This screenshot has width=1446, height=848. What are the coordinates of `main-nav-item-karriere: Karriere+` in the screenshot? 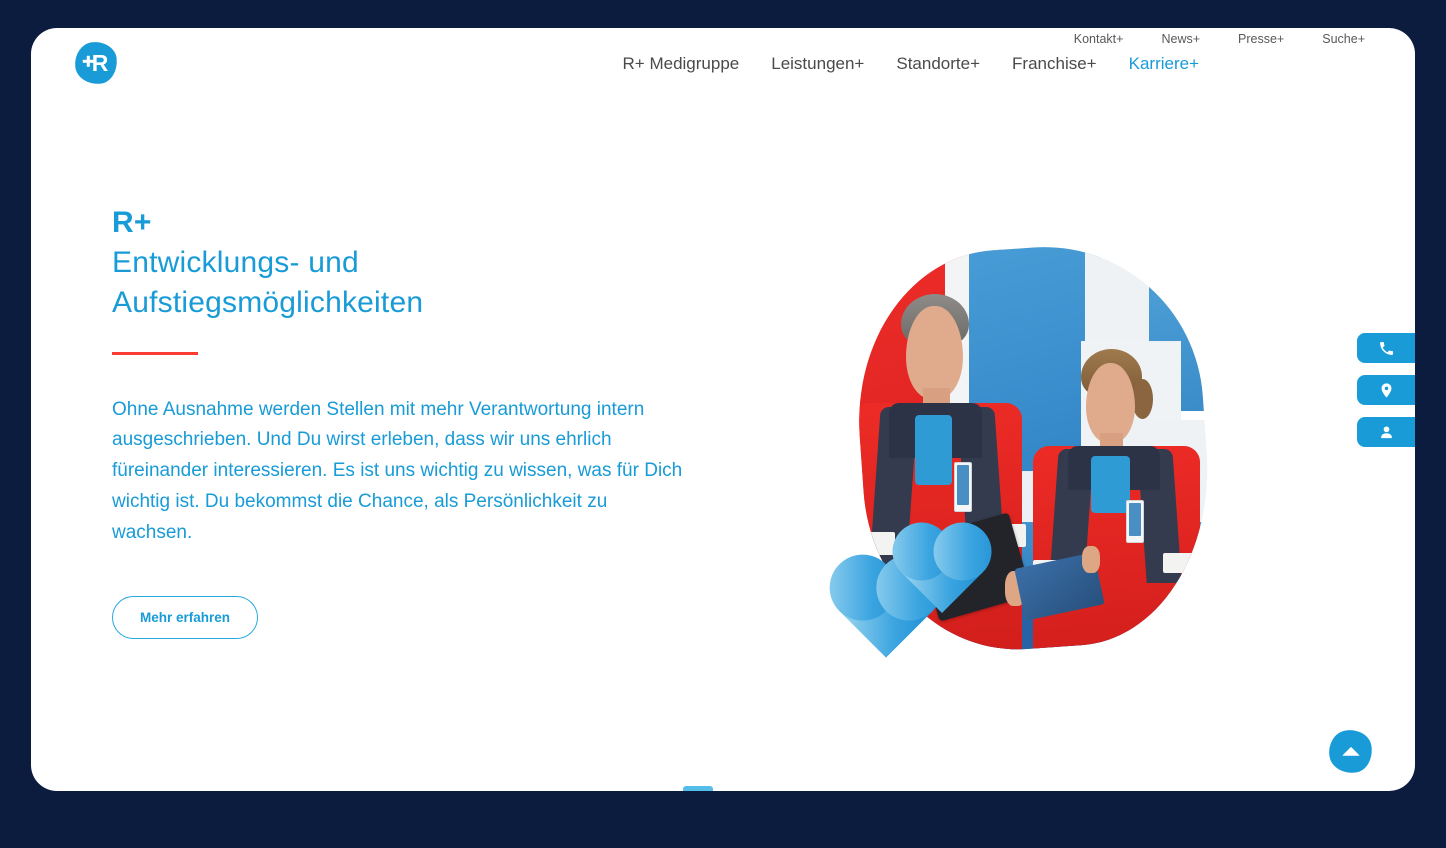 It's located at (1164, 64).